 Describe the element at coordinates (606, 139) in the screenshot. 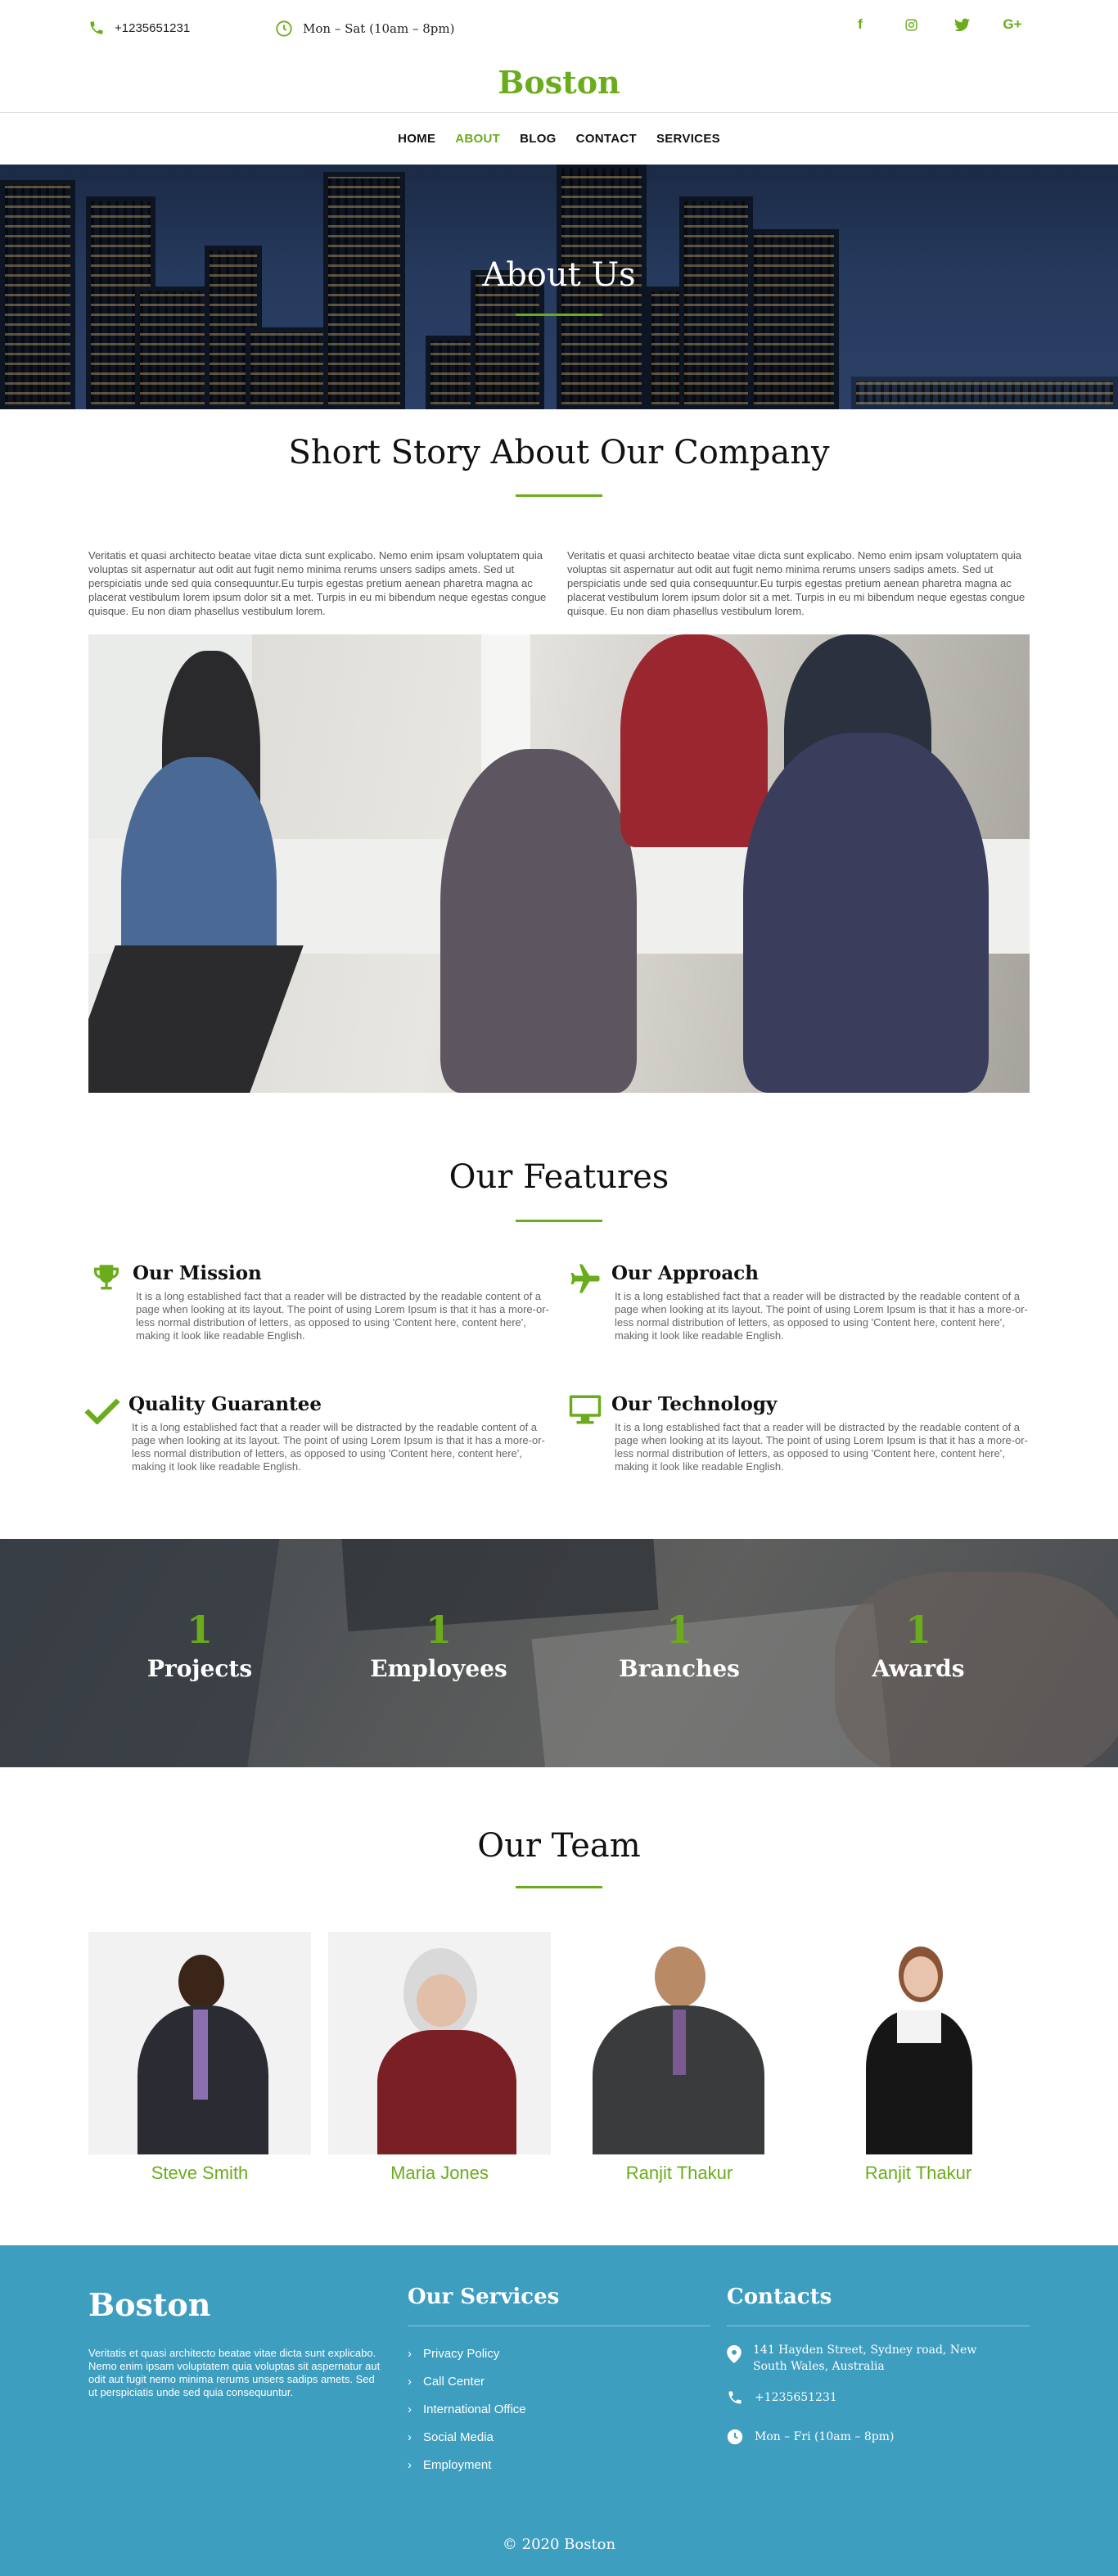

I see `nav-item-contact: CONTACT` at that location.